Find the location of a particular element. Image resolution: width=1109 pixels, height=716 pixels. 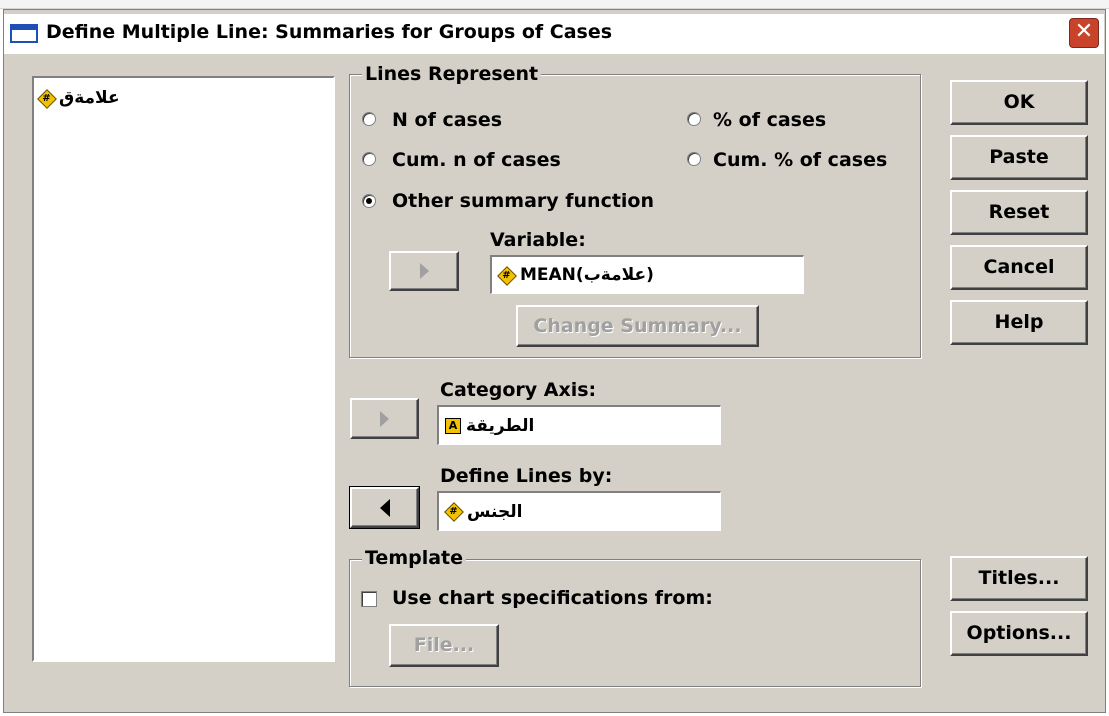

define-lines-label: Define Lines by: is located at coordinates (526, 476).